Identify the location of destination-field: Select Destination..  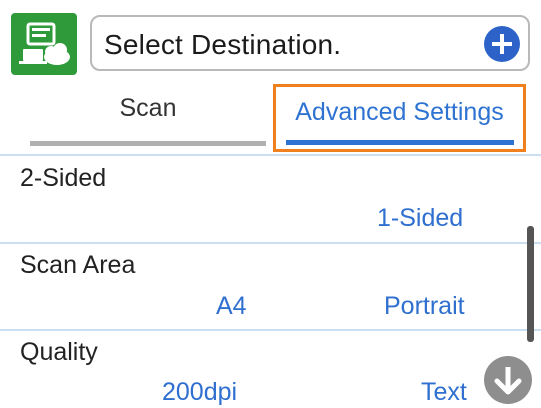
(310, 43).